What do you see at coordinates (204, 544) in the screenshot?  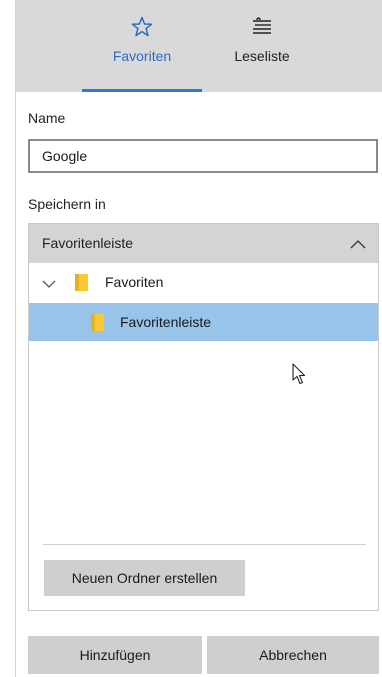 I see `divider` at bounding box center [204, 544].